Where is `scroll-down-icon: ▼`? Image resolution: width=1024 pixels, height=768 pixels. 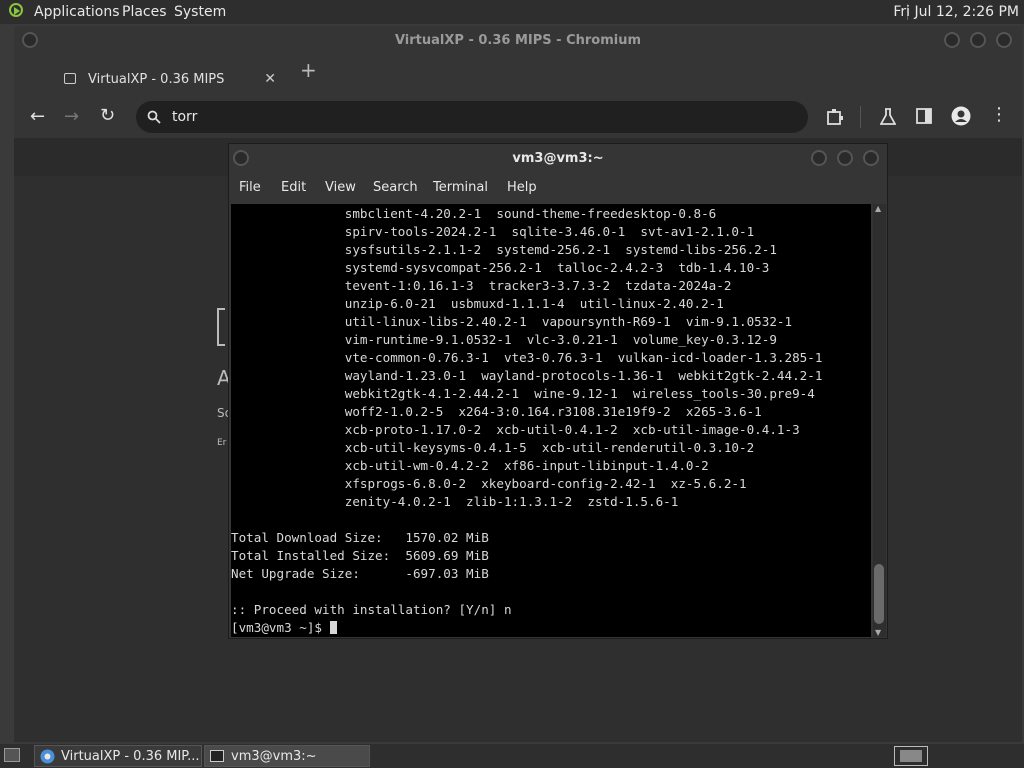 scroll-down-icon: ▼ is located at coordinates (878, 632).